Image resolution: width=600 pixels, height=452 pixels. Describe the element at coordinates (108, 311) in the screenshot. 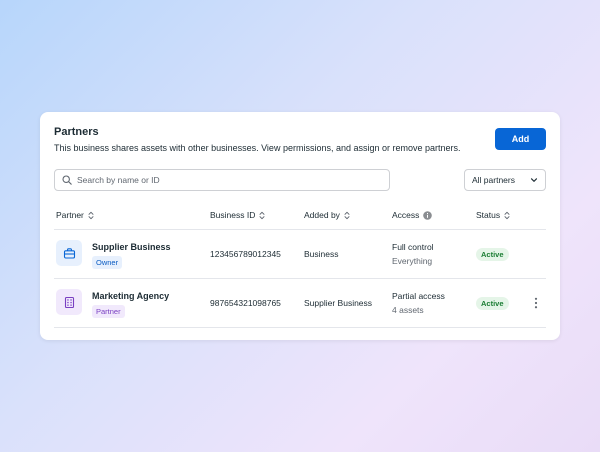

I see `role-badge: Partner` at that location.